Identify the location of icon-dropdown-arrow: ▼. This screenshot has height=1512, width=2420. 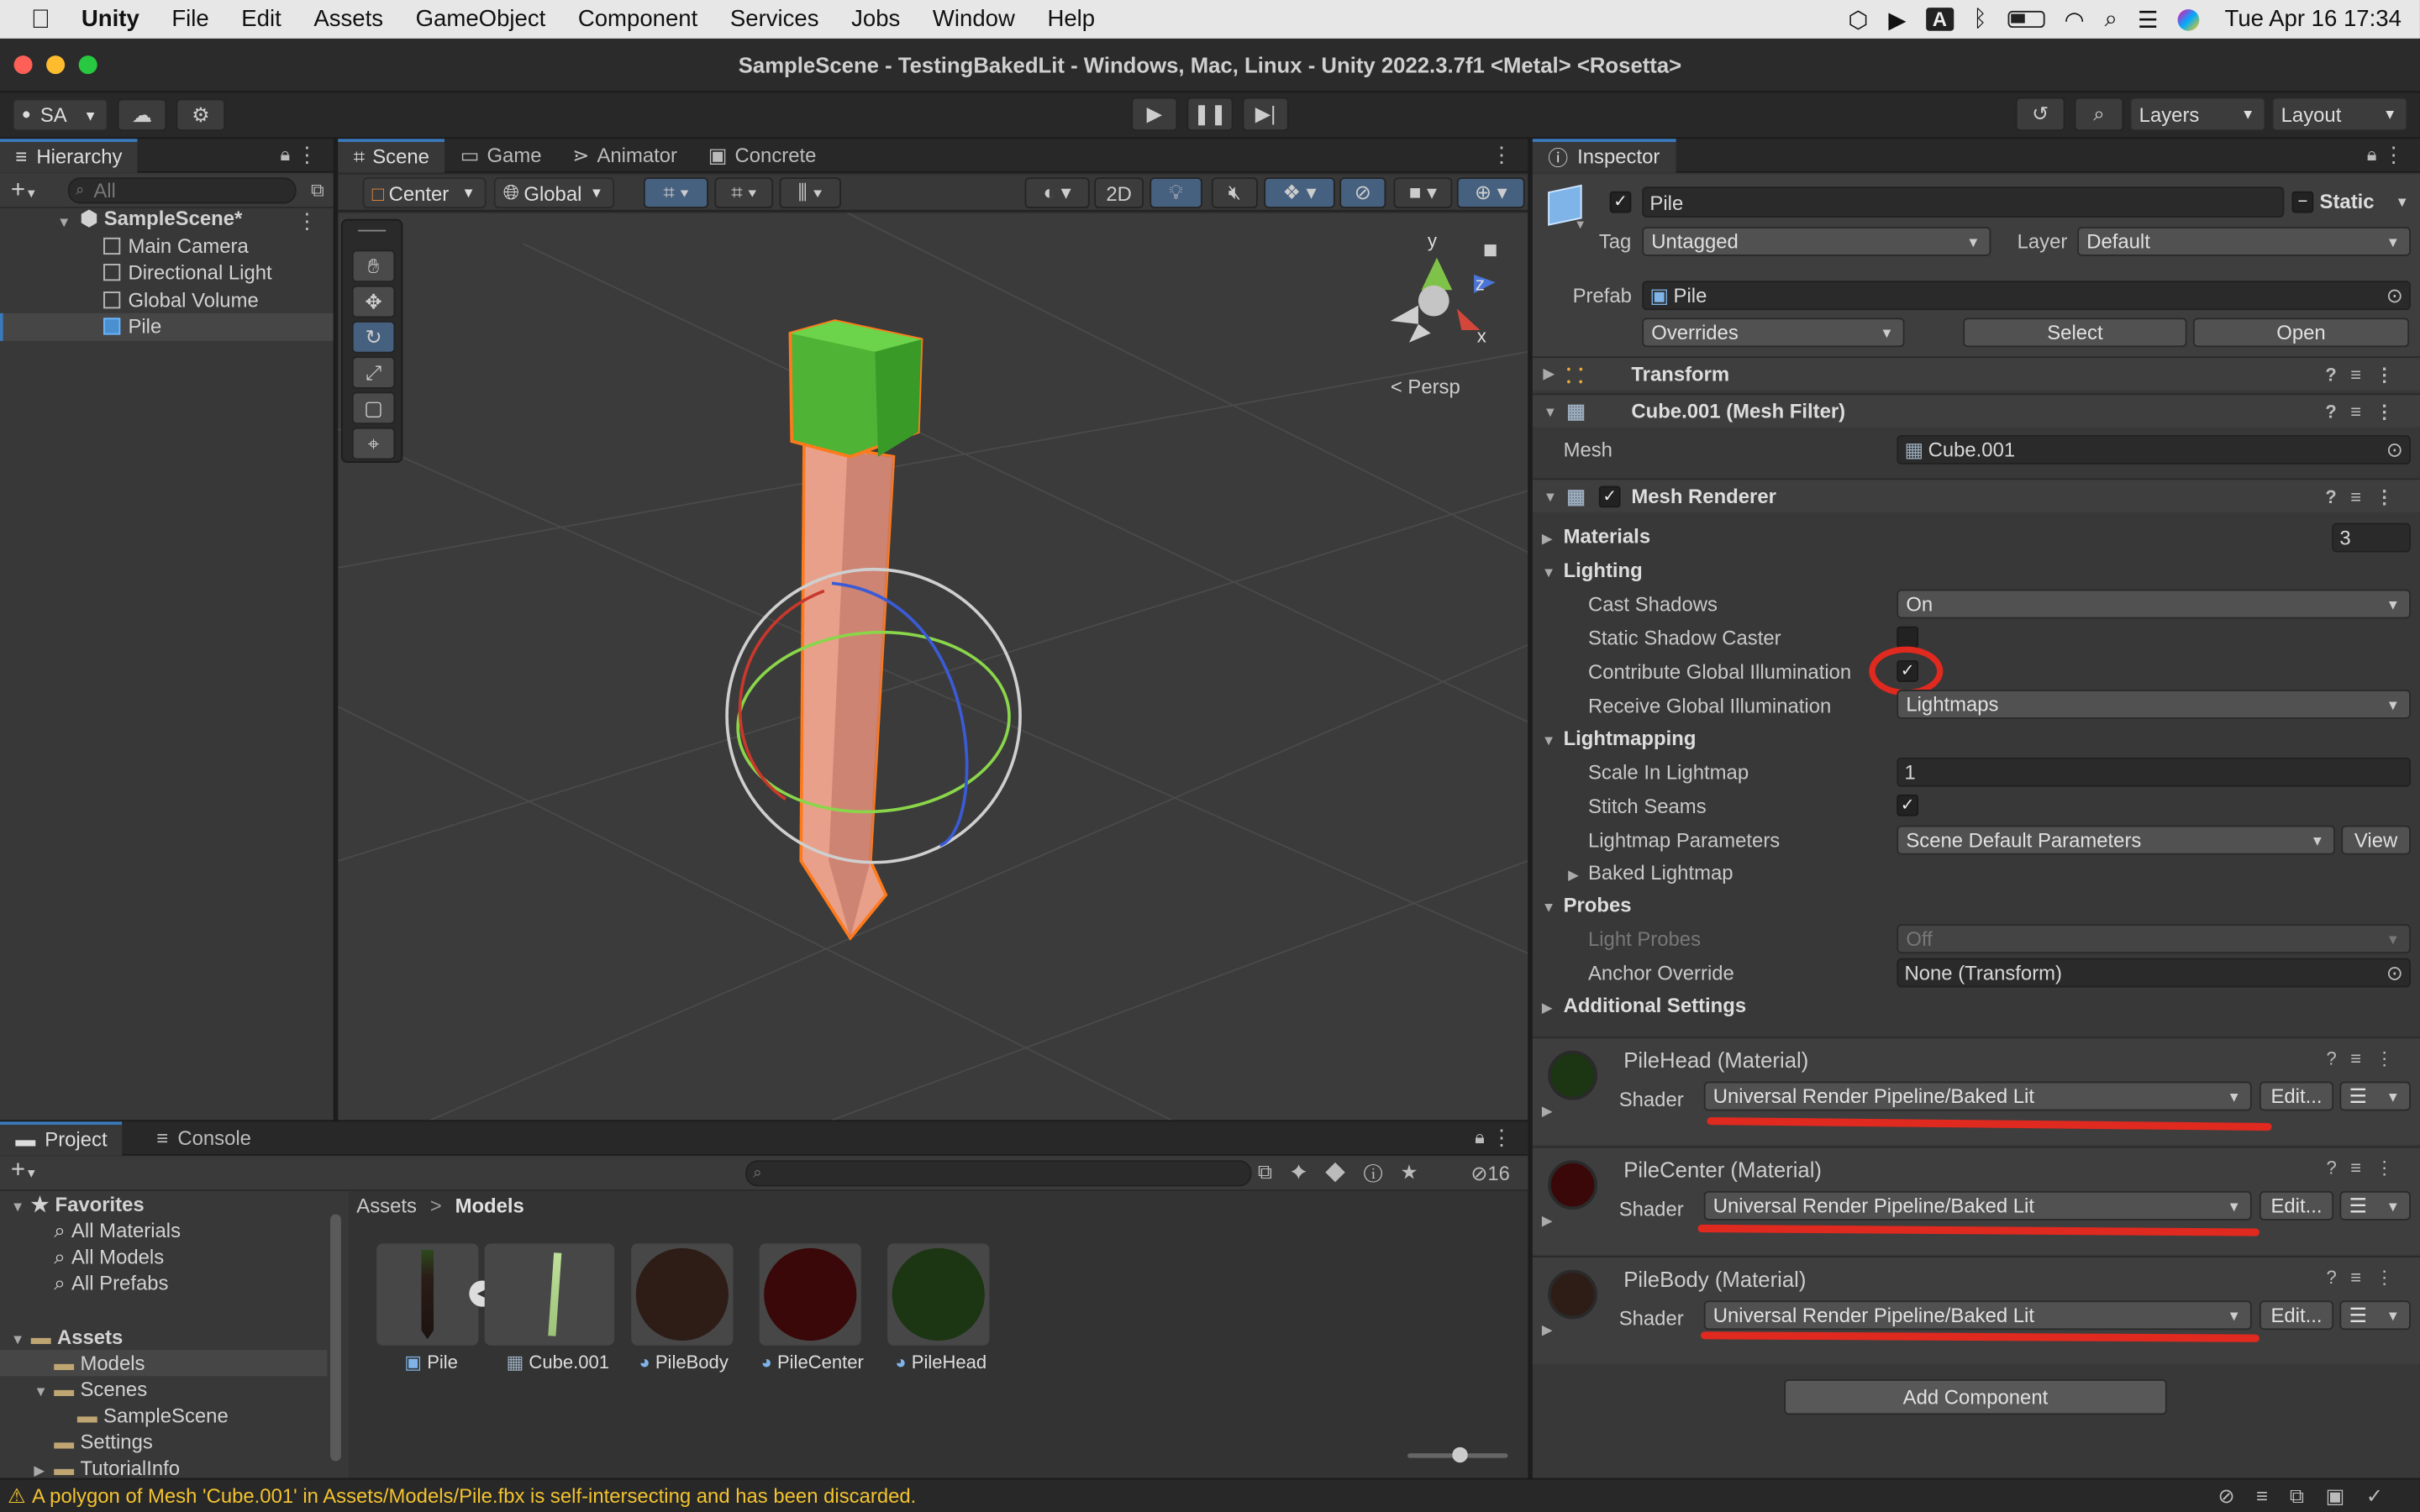
(1580, 225).